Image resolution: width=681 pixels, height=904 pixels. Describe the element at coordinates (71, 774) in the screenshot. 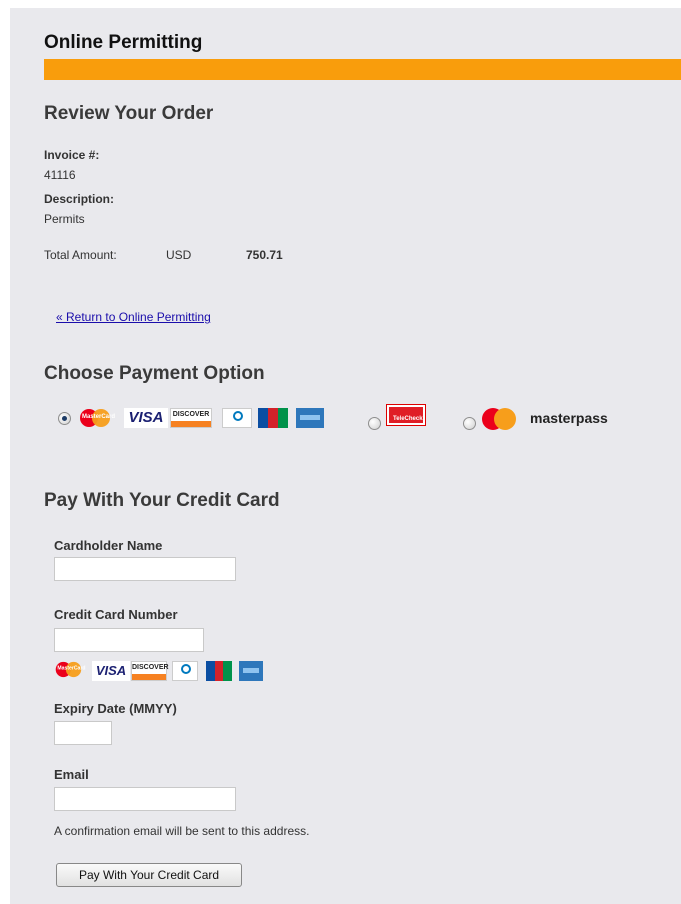

I see `email-label: Email` at that location.